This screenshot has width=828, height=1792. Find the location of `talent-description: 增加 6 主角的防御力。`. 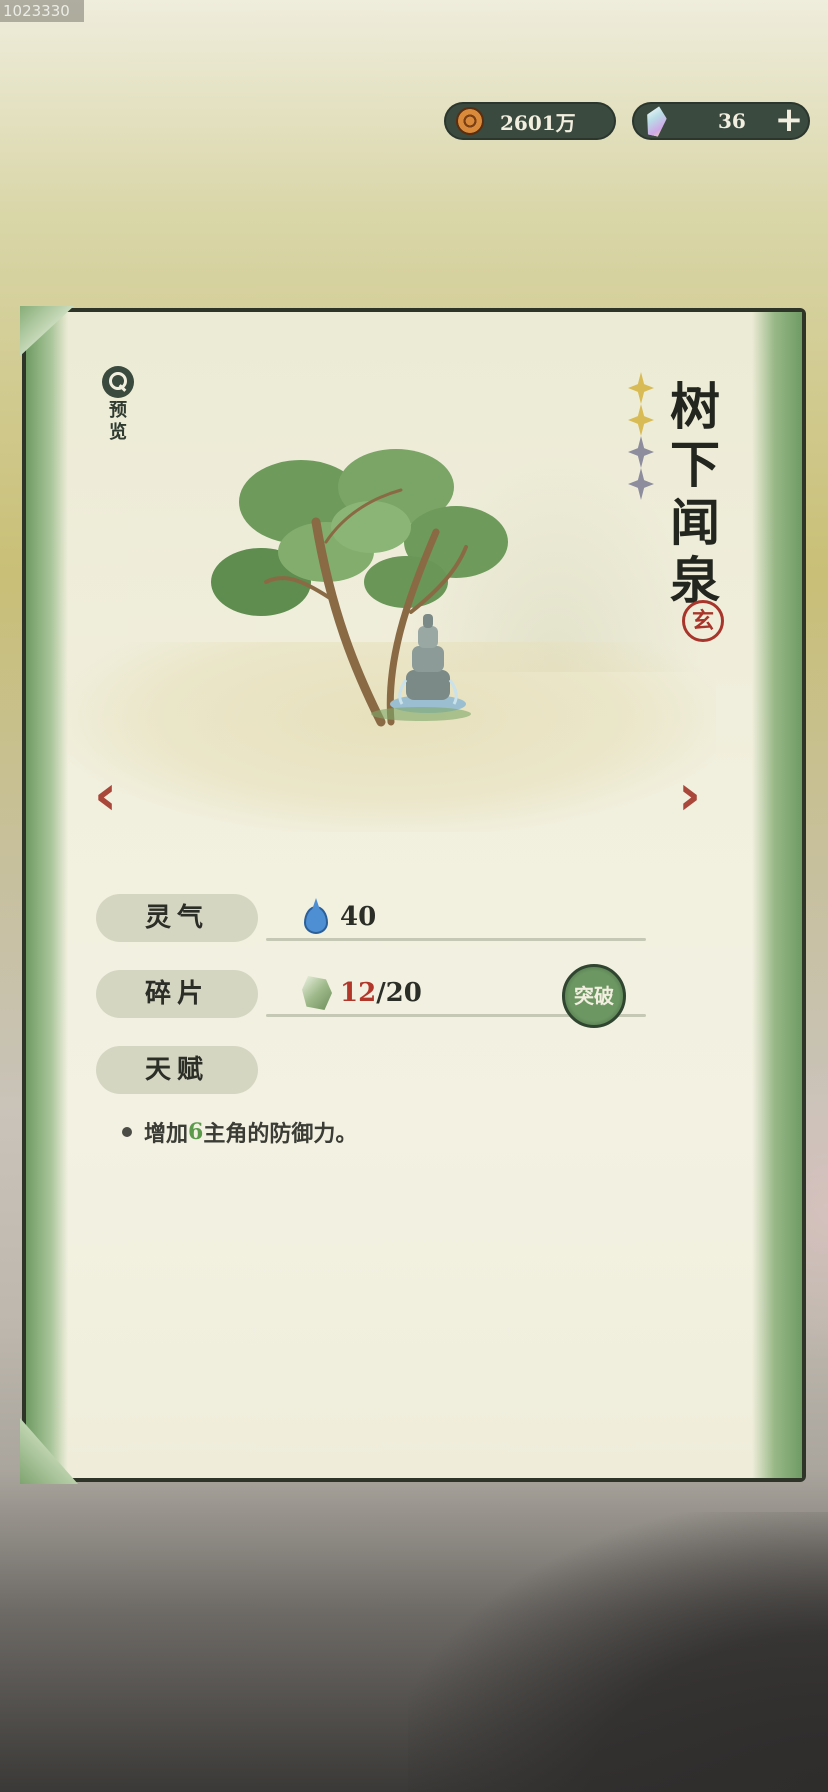

talent-description: 增加 6 主角的防御力。 is located at coordinates (239, 1132).